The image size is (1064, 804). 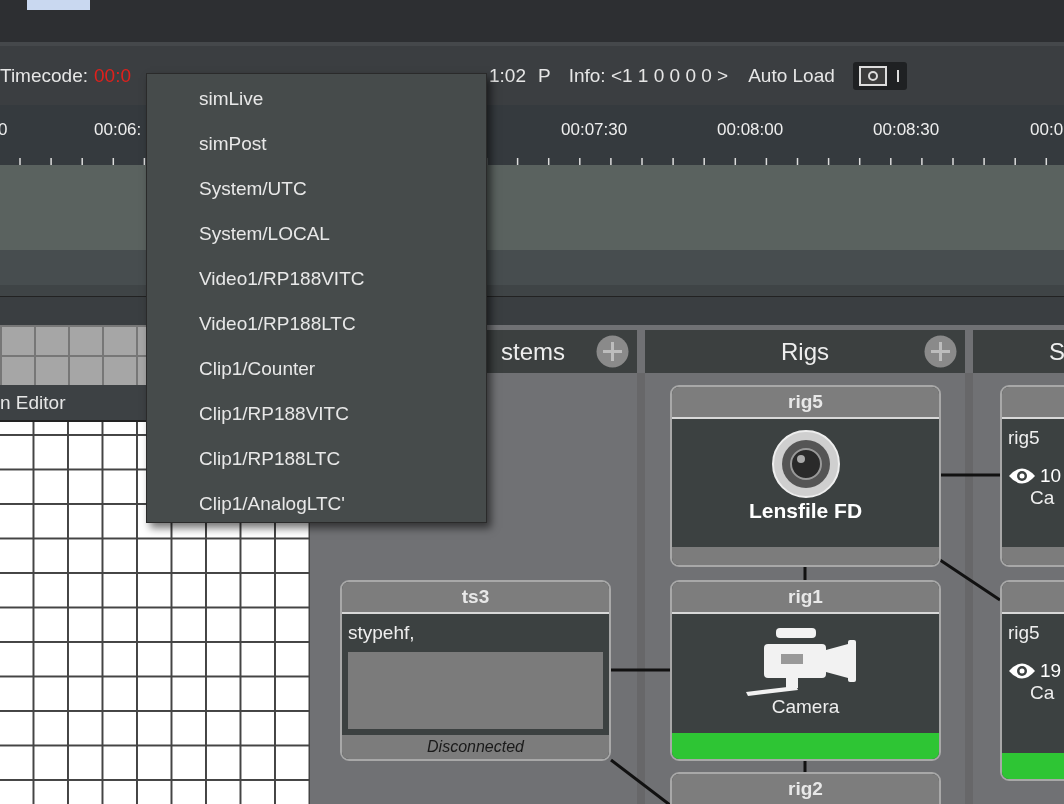 What do you see at coordinates (1051, 476) in the screenshot?
I see `node-value: 10` at bounding box center [1051, 476].